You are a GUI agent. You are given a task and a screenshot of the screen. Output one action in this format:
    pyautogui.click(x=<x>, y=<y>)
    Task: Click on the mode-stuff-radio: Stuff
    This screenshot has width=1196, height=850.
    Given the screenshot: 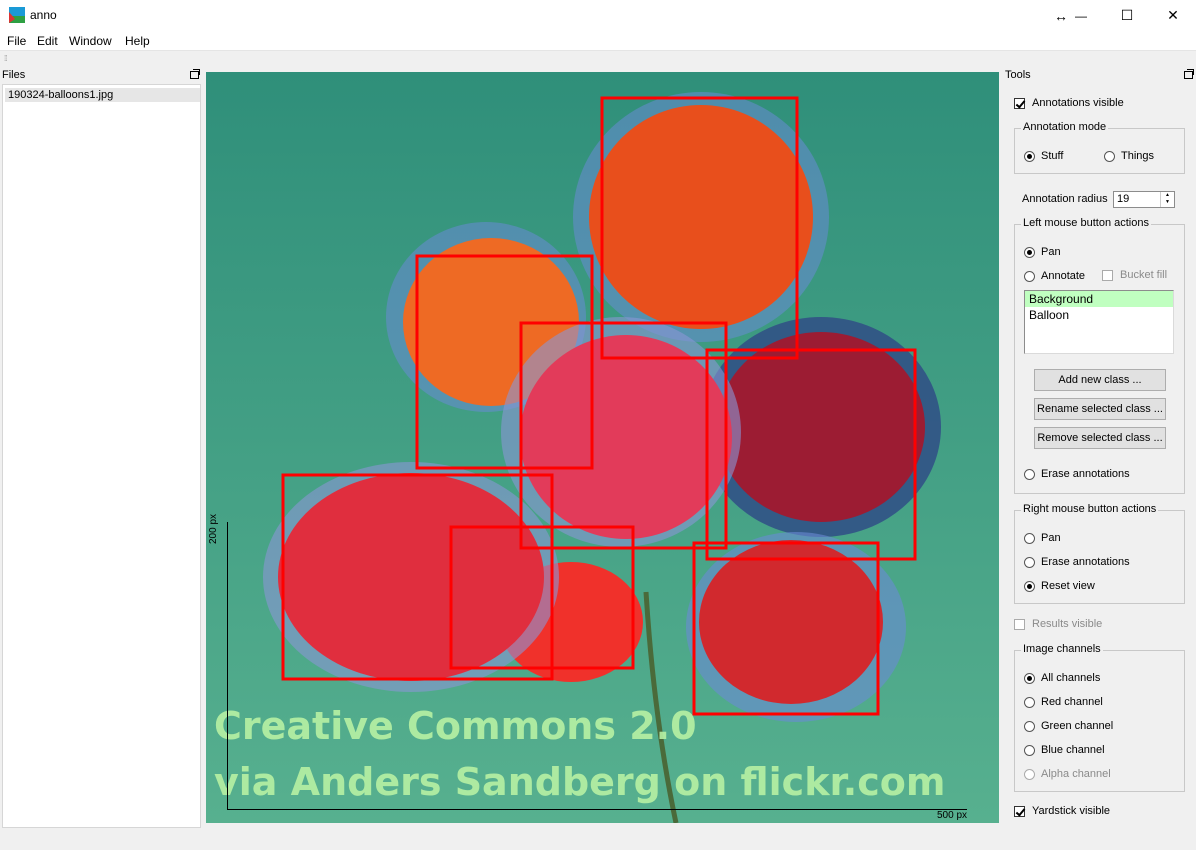 What is the action you would take?
    pyautogui.click(x=1043, y=156)
    